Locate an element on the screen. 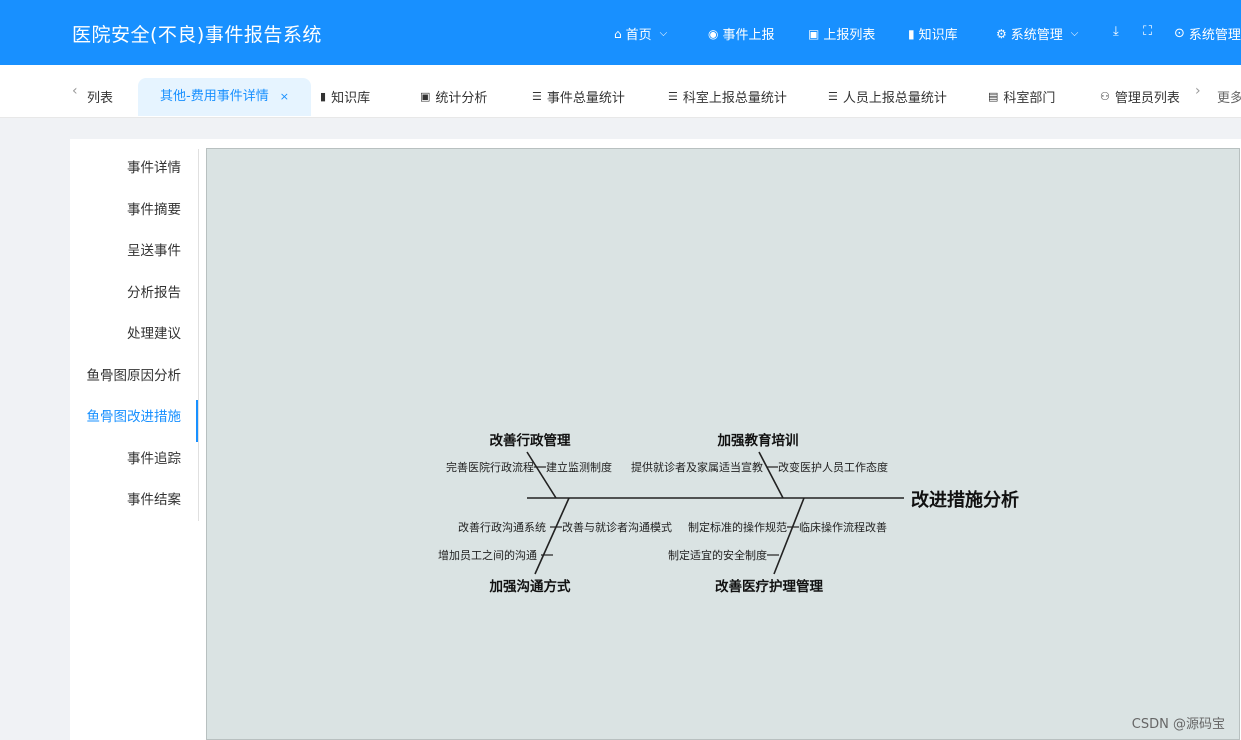 The width and height of the screenshot is (1241, 740). tab-knowledge-label: 知识库 is located at coordinates (351, 98).